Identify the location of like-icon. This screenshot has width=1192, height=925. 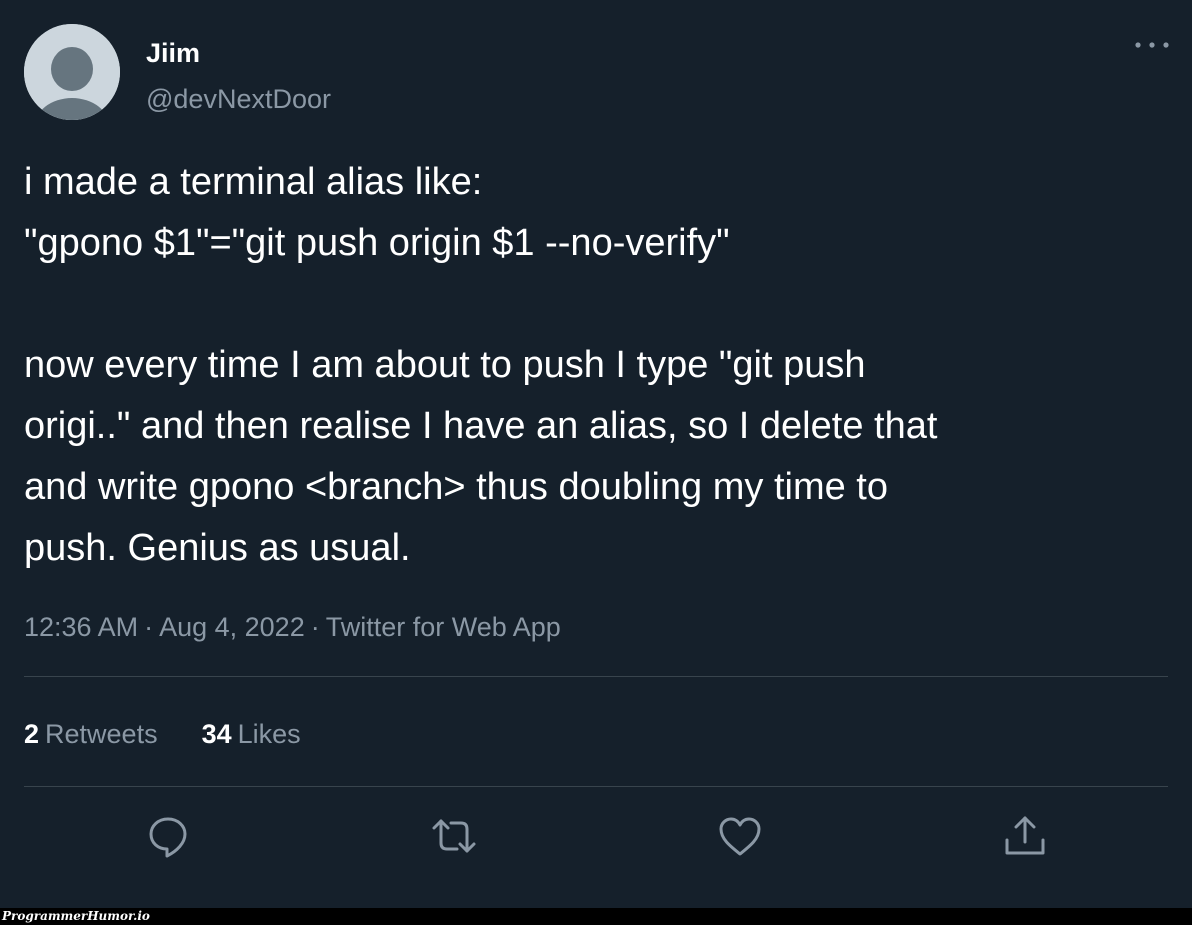
(740, 836).